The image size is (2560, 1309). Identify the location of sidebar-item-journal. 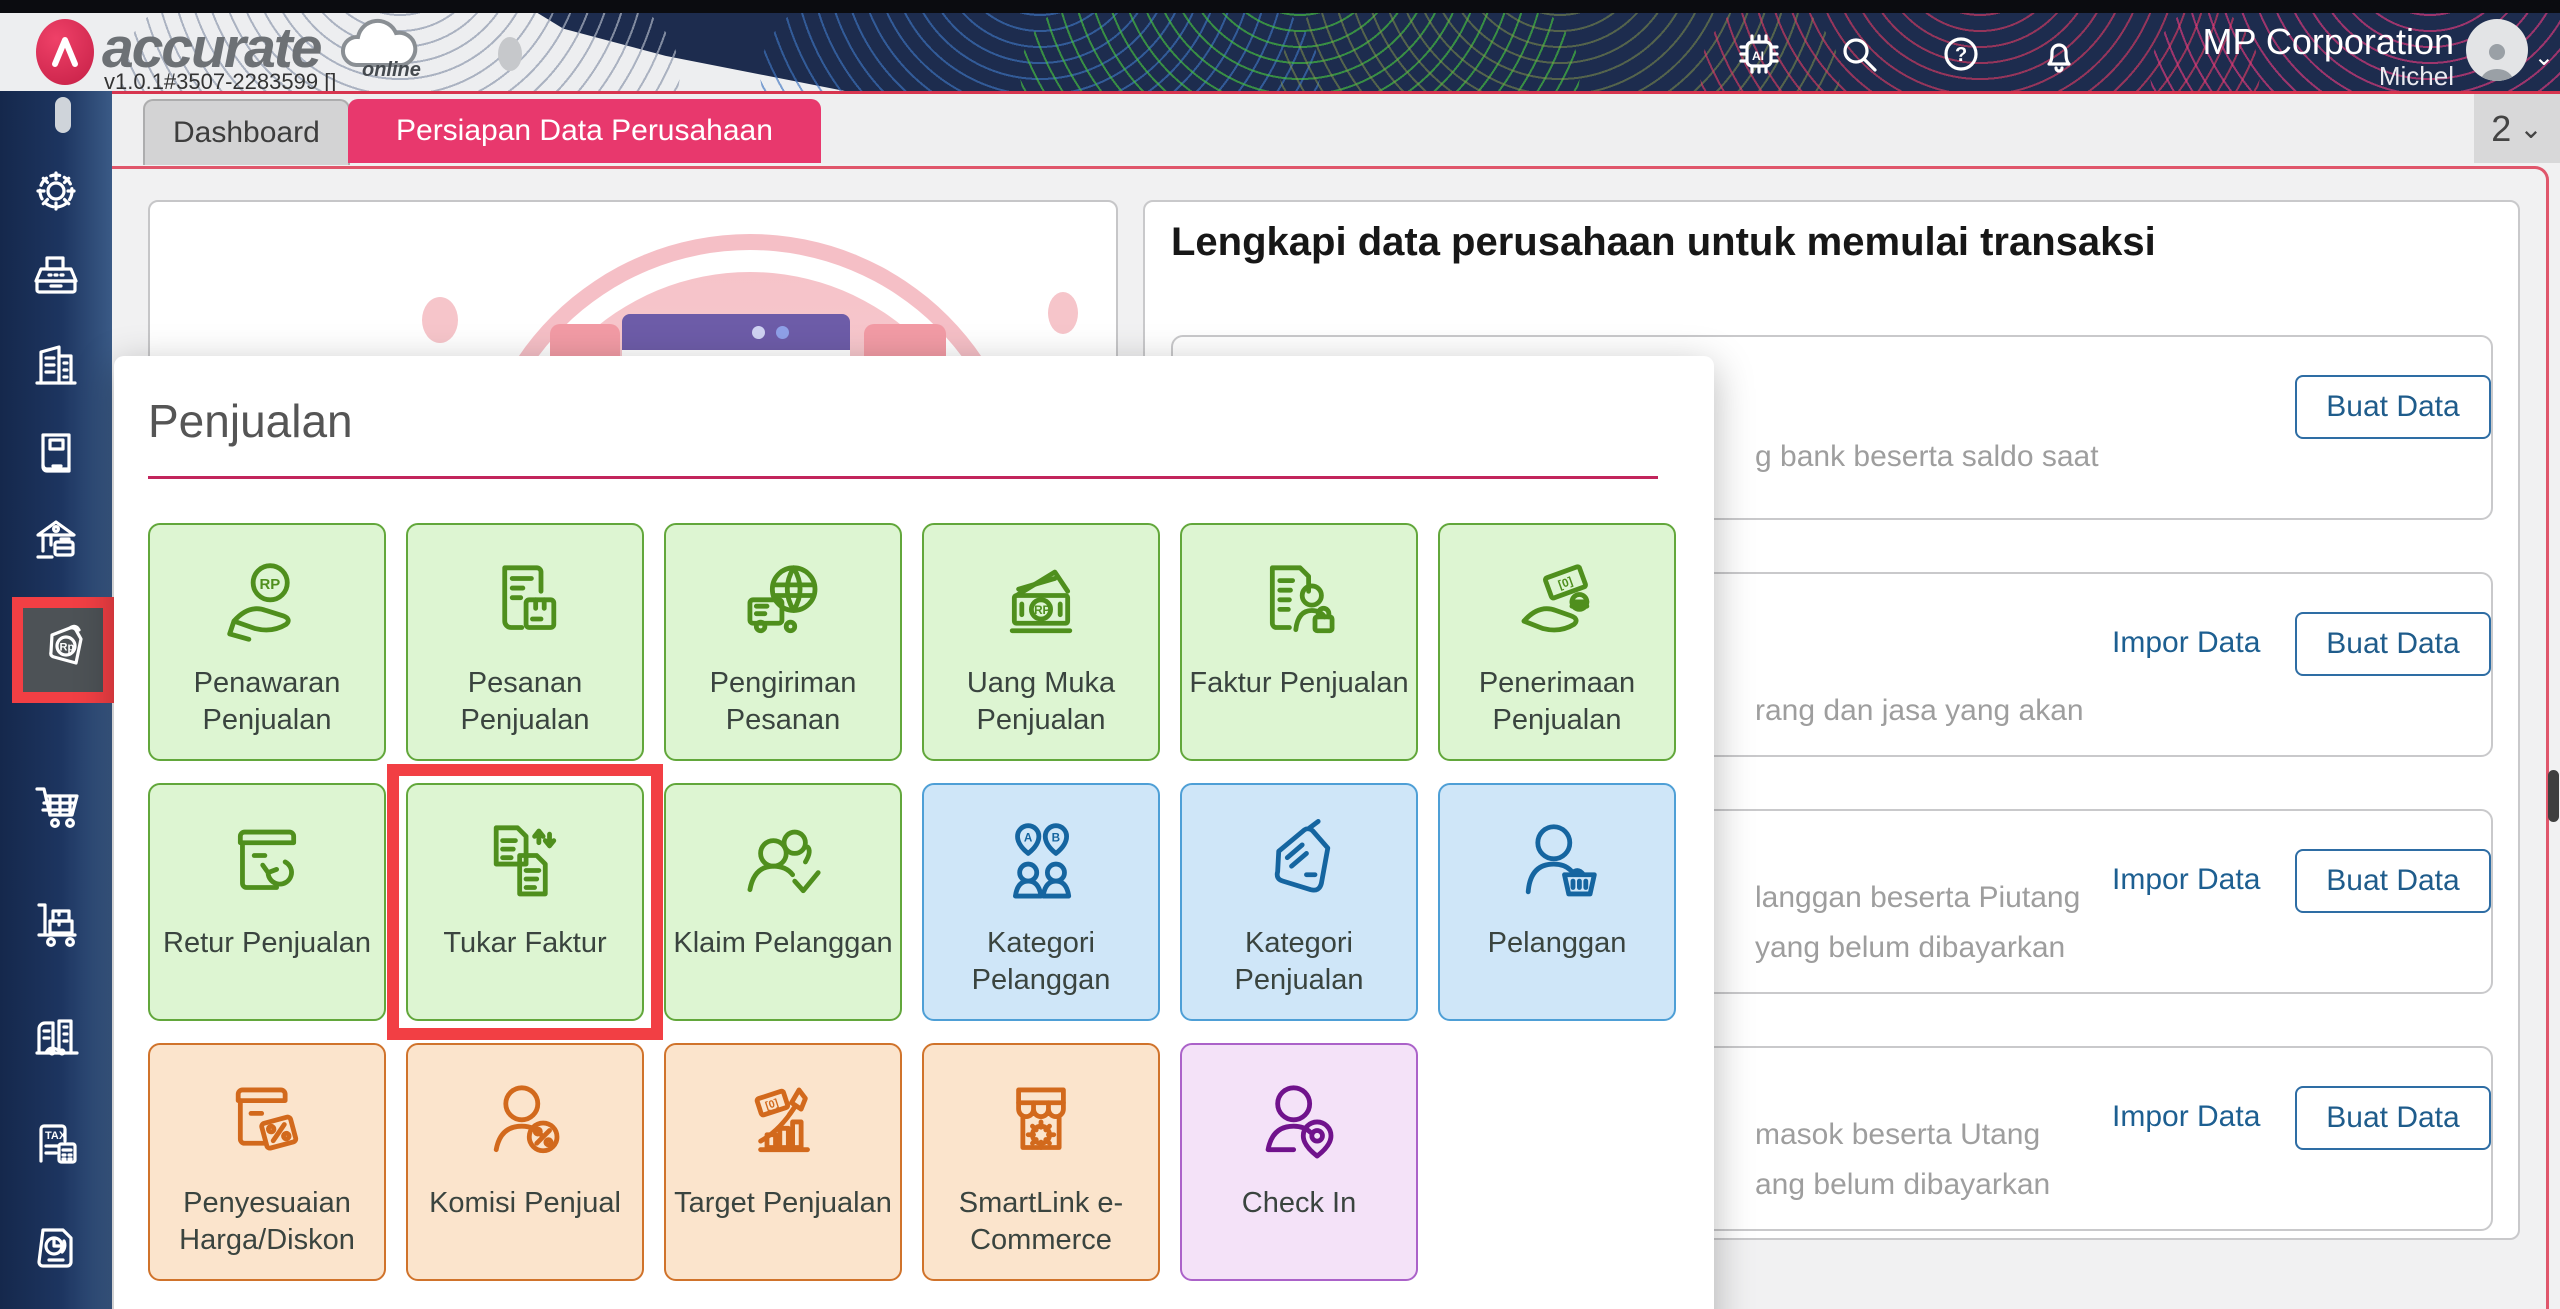
(56, 452).